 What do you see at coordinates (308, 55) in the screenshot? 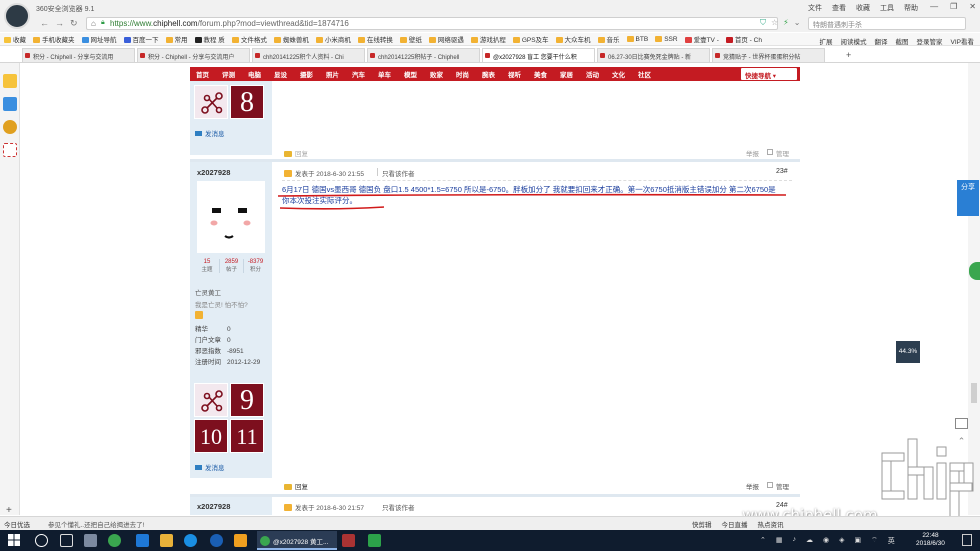
I see `tab: chh20141225积个人资料 - Chi` at bounding box center [308, 55].